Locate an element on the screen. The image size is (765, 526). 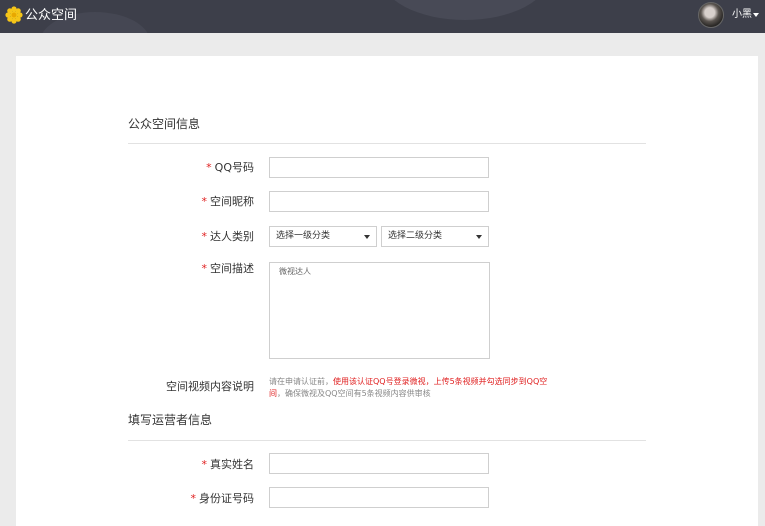
caret-down-icon is located at coordinates (756, 15).